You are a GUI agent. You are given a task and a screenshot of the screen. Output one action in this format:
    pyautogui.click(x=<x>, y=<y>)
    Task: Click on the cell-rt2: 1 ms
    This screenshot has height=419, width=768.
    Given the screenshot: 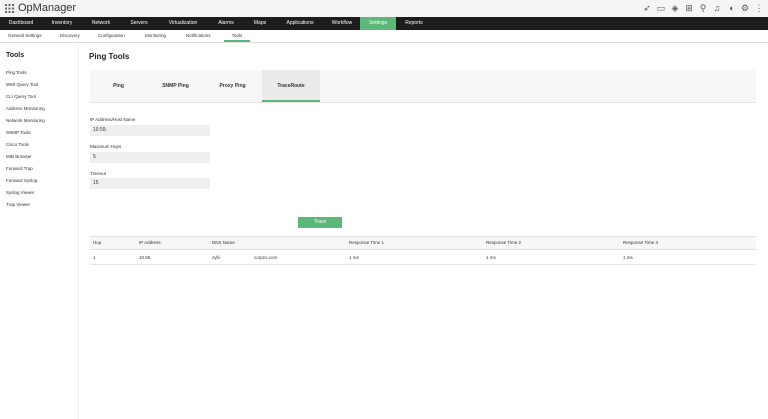 What is the action you would take?
    pyautogui.click(x=491, y=257)
    